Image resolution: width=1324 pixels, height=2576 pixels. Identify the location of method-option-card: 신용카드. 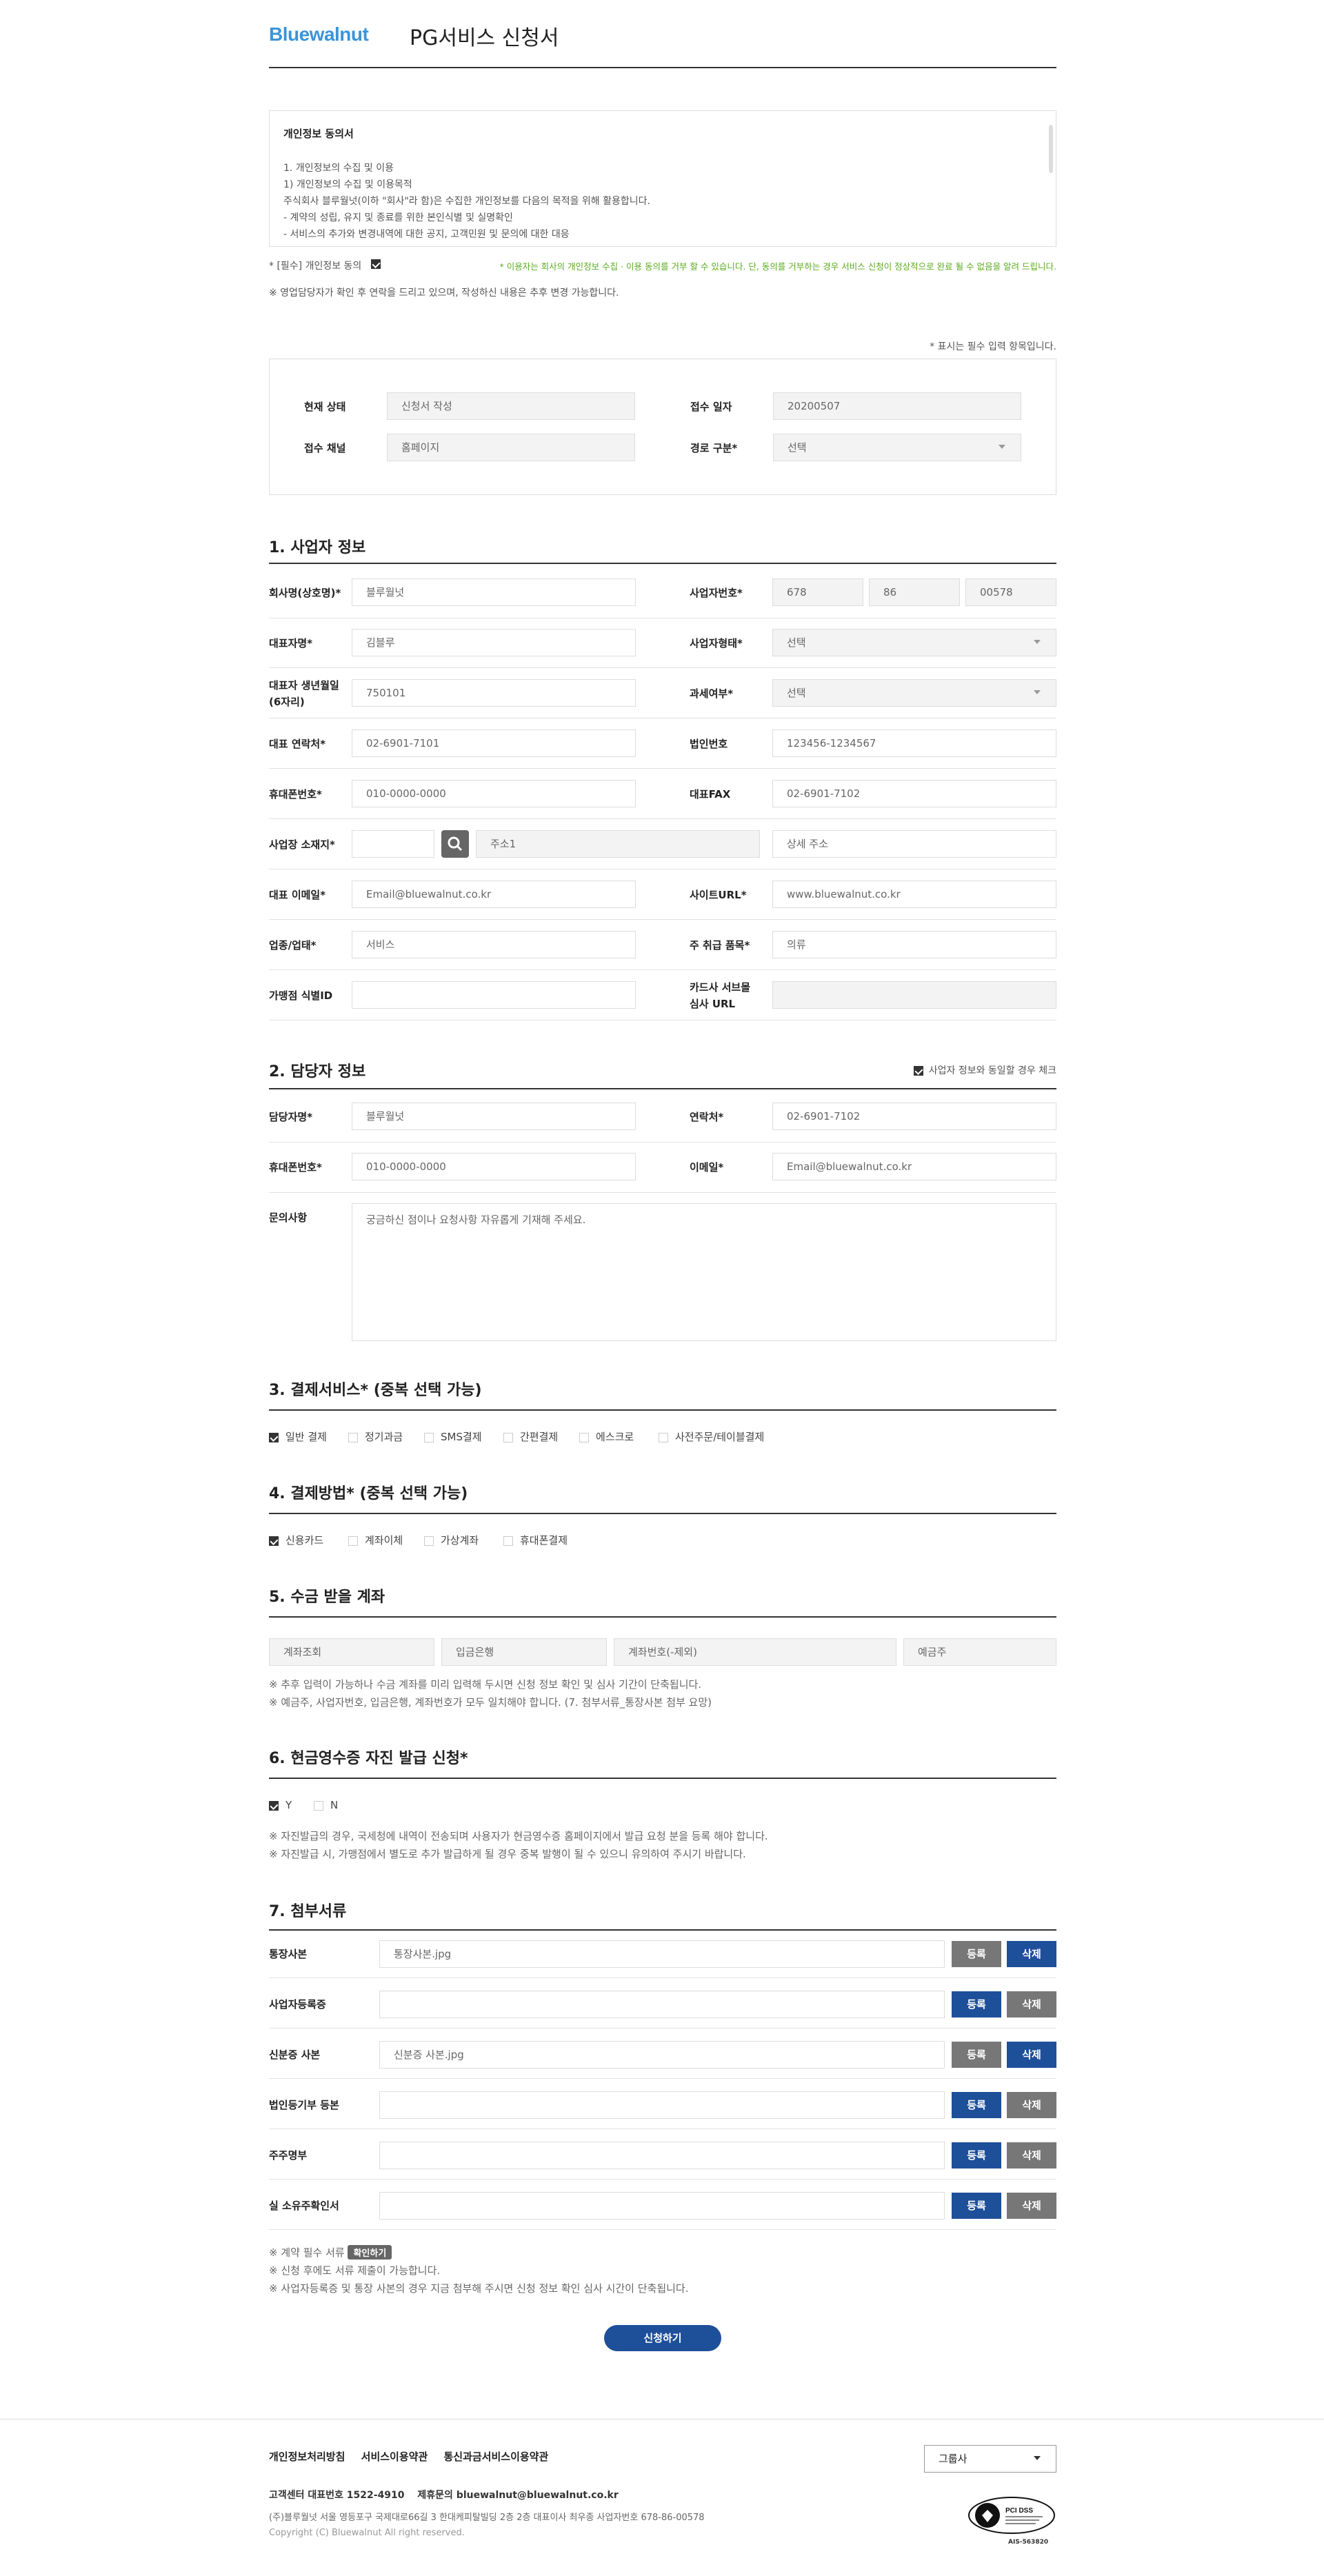
(296, 1540).